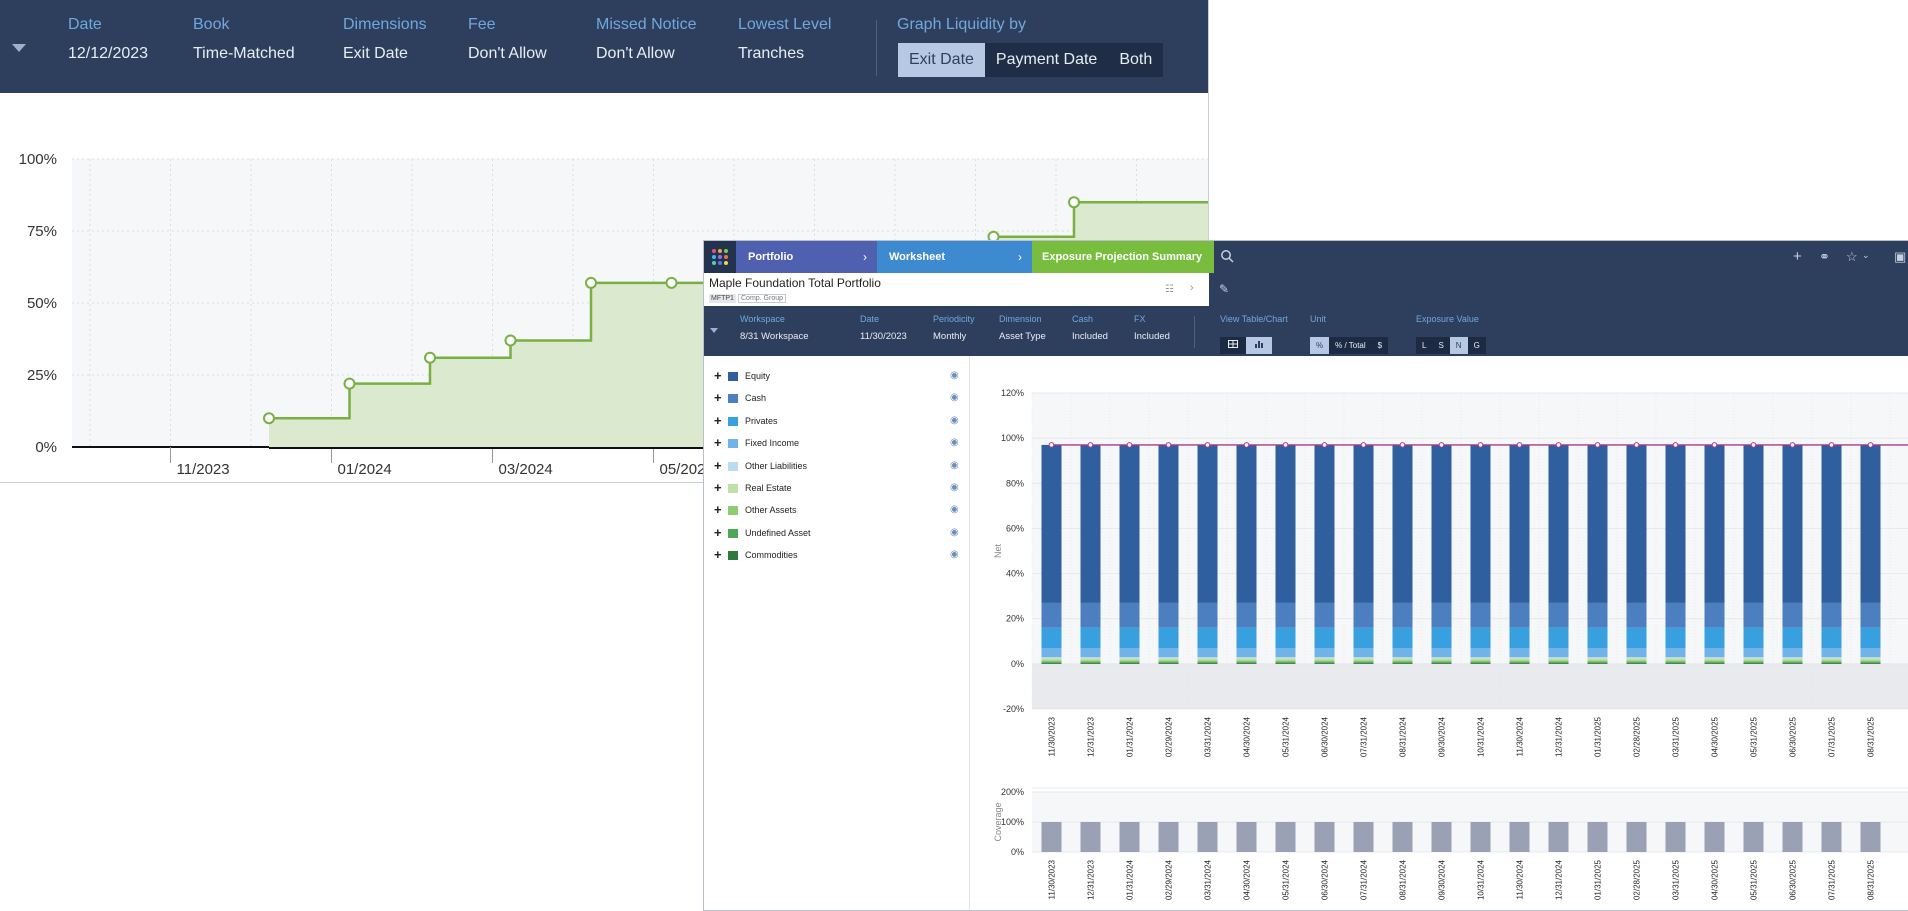 The width and height of the screenshot is (1908, 911). Describe the element at coordinates (883, 328) in the screenshot. I see `filter-date: Date 11/30/2023` at that location.